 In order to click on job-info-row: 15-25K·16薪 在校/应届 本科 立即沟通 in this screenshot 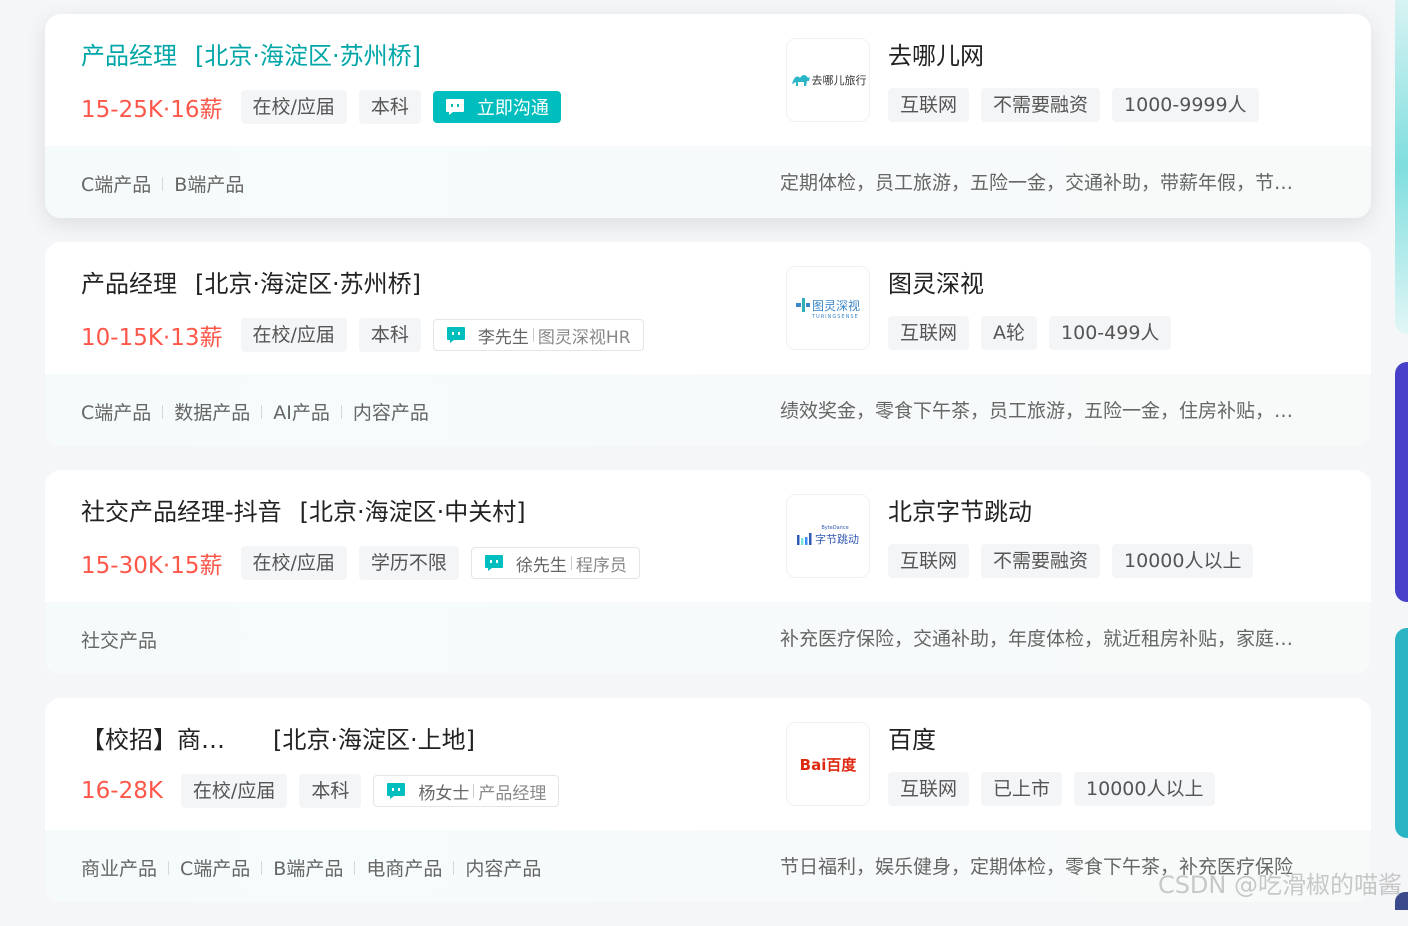, I will do `click(321, 107)`.